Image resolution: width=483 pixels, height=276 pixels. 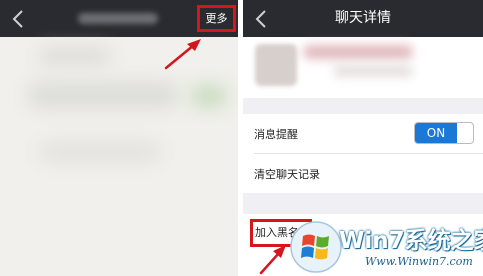 I want to click on clear-history-row: 清空聊天记录, so click(x=363, y=173).